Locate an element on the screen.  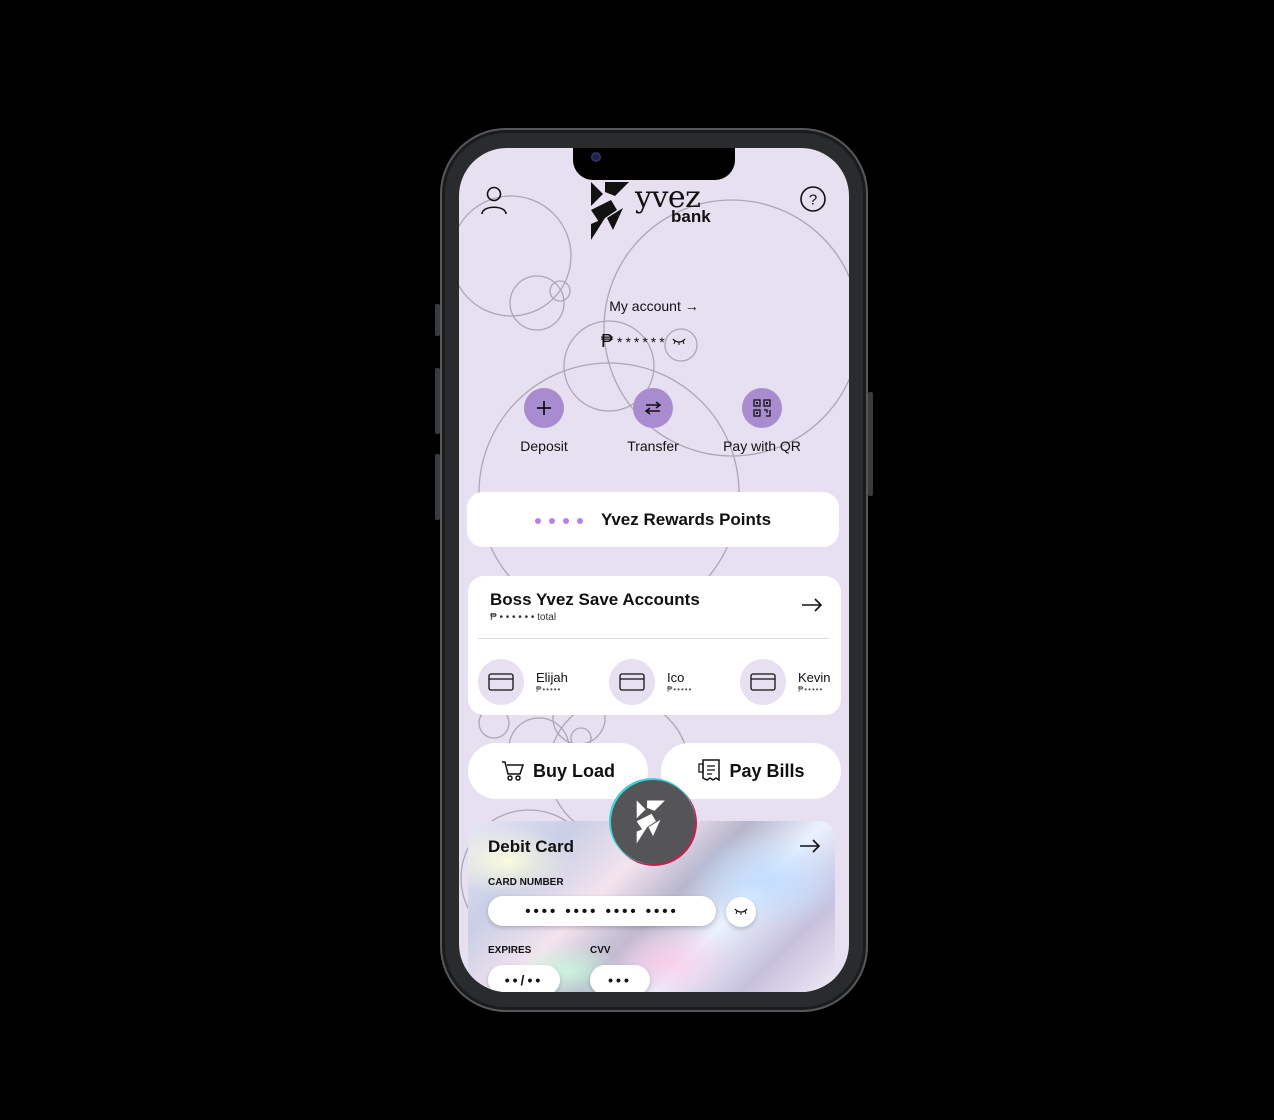
save-accounts-total: ₱ • • • • • • total is located at coordinates (523, 617).